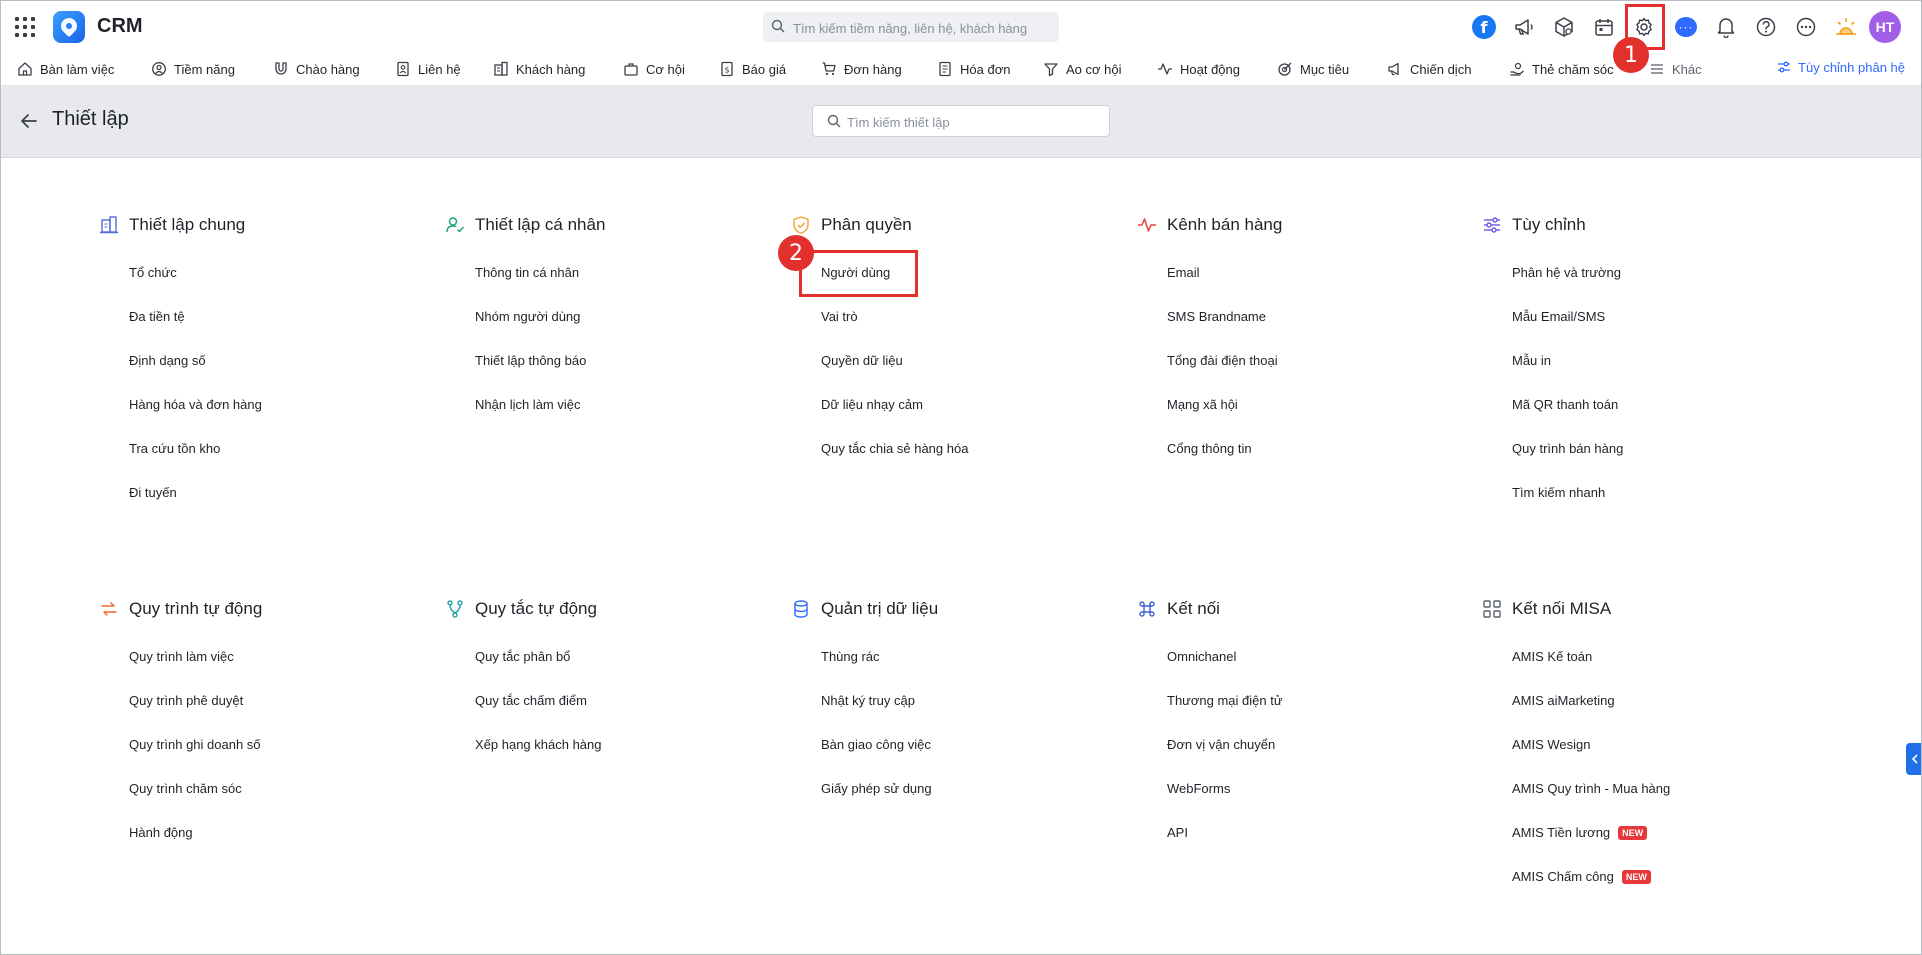 The image size is (1922, 955). What do you see at coordinates (862, 360) in the screenshot?
I see `setting-link: Quyền dữ liệu` at bounding box center [862, 360].